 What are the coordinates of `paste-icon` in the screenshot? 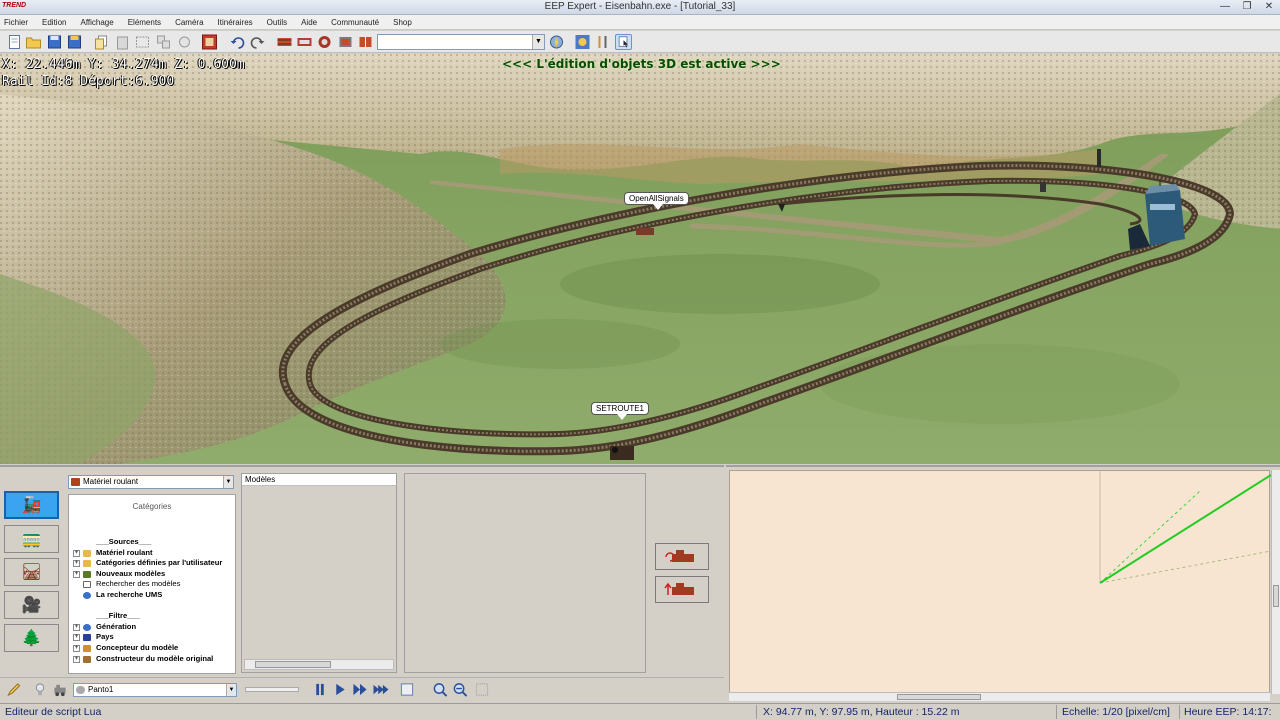 It's located at (122, 42).